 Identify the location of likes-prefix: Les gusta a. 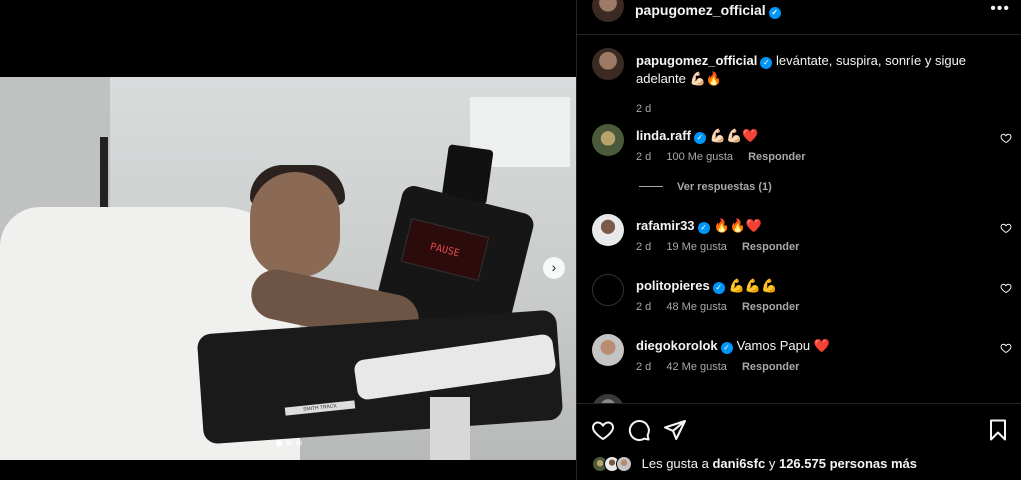
(675, 463).